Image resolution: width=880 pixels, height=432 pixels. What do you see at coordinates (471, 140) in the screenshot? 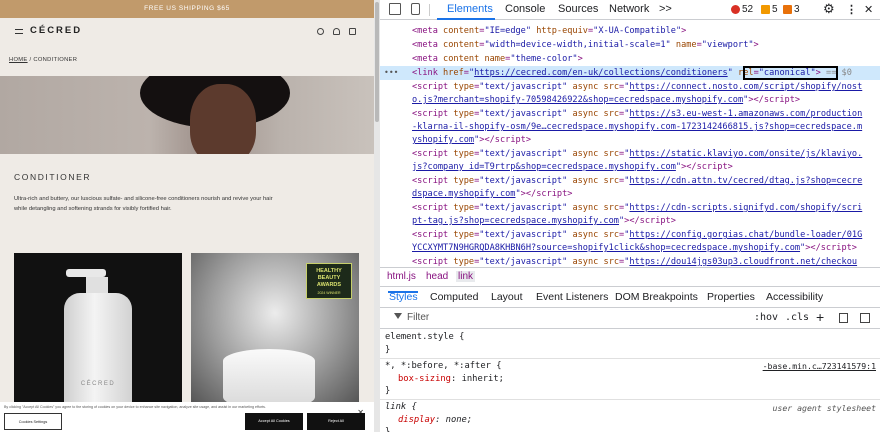
I see `dom-line: yshopify.com"></script>` at bounding box center [471, 140].